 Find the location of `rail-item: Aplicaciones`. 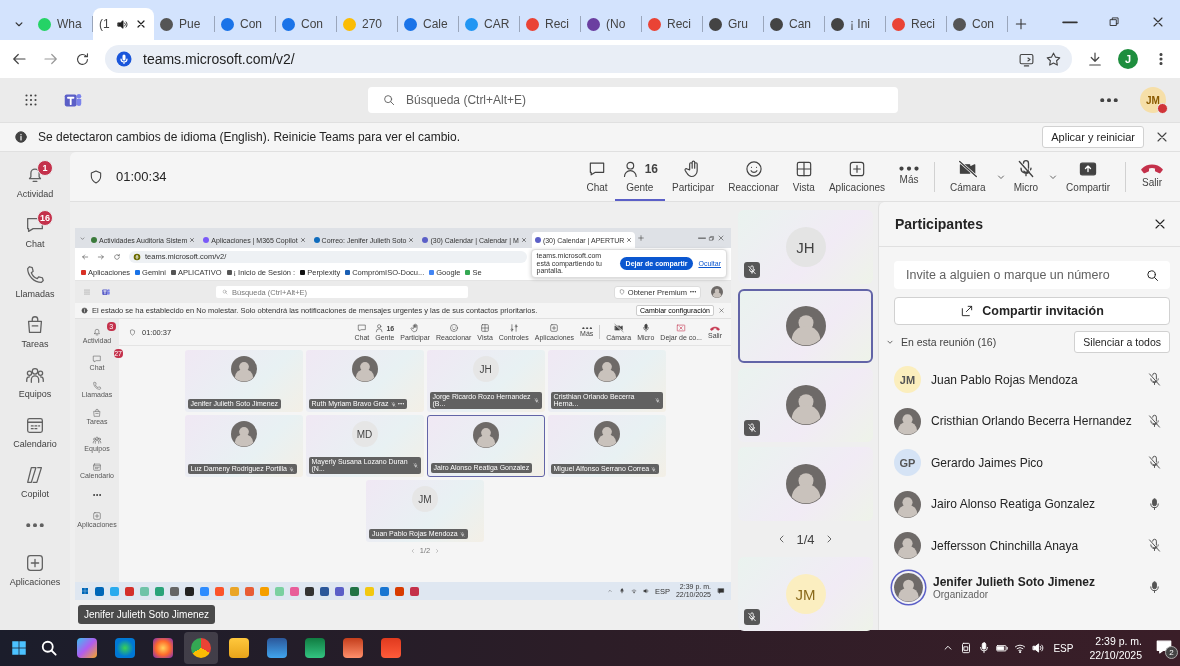

rail-item: Aplicaciones is located at coordinates (35, 569).